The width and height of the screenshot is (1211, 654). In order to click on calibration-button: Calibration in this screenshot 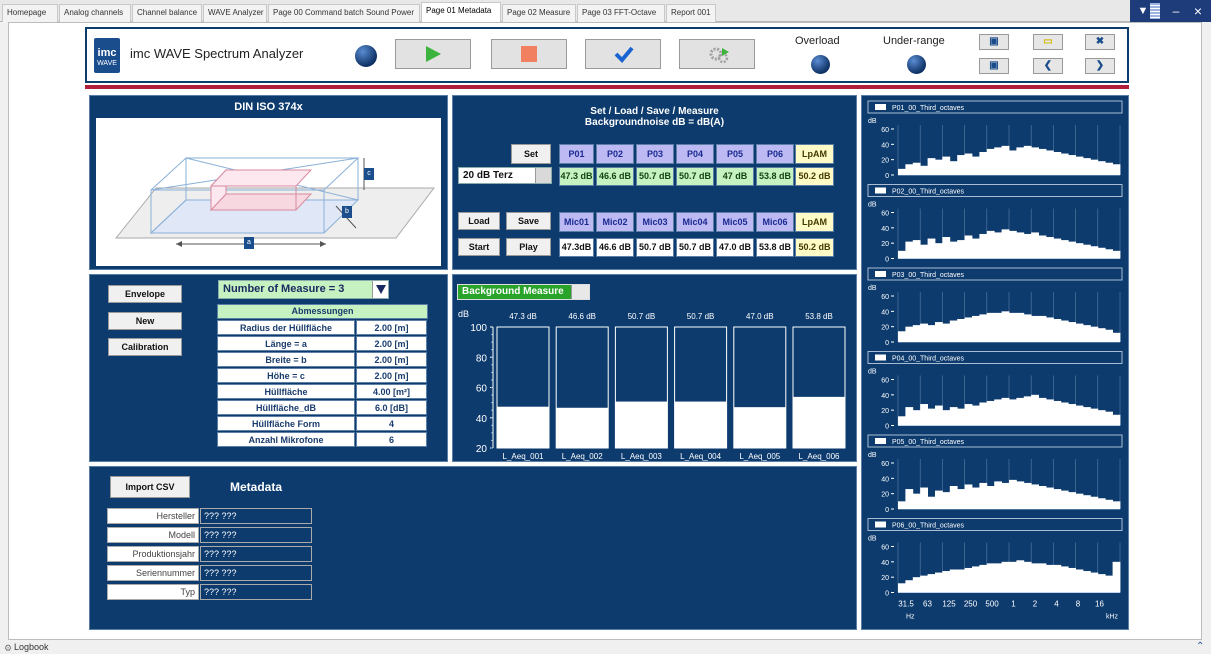, I will do `click(145, 347)`.